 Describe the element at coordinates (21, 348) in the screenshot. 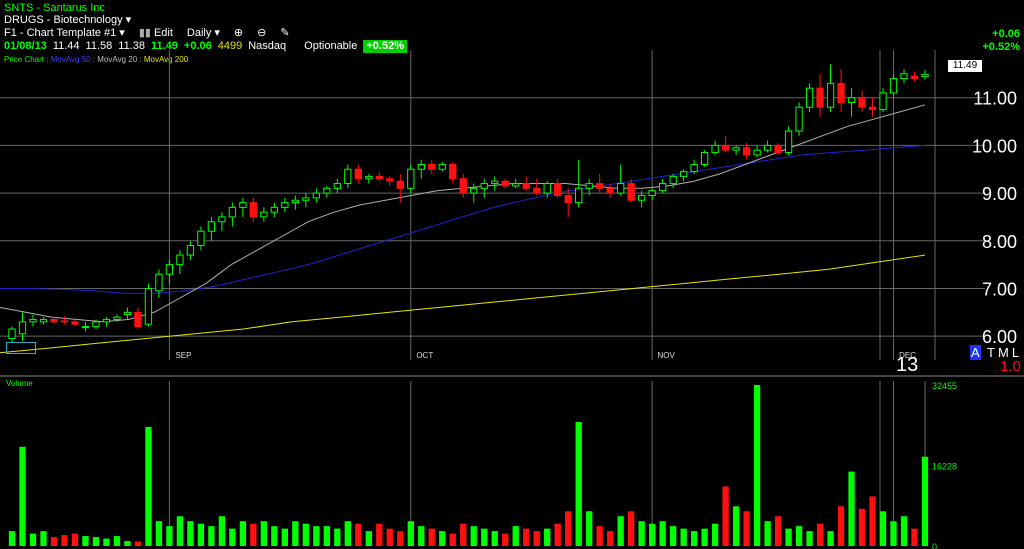

I see `scroll-handle` at that location.